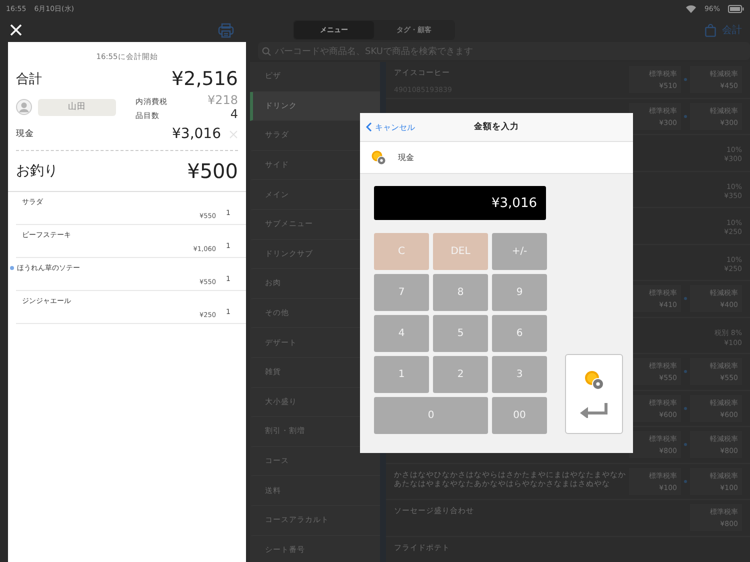  What do you see at coordinates (233, 114) in the screenshot?
I see `item-count: 4` at bounding box center [233, 114].